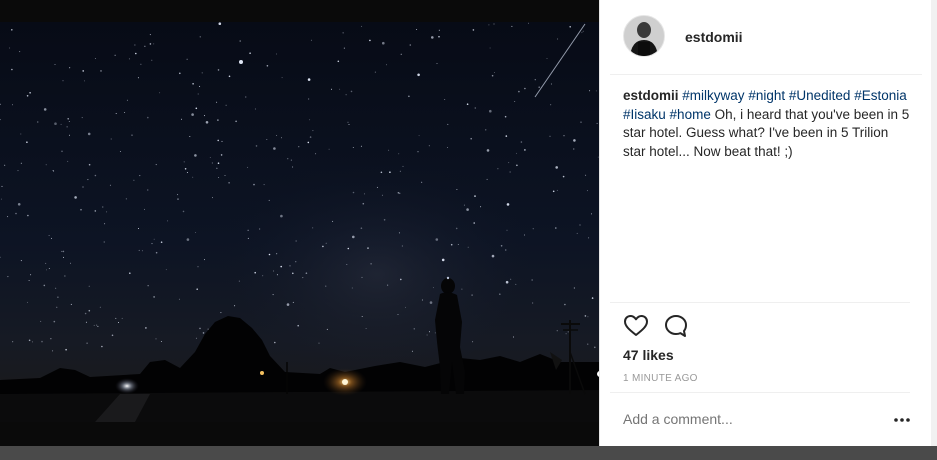 The width and height of the screenshot is (937, 460). I want to click on hashtag-link: #home, so click(690, 114).